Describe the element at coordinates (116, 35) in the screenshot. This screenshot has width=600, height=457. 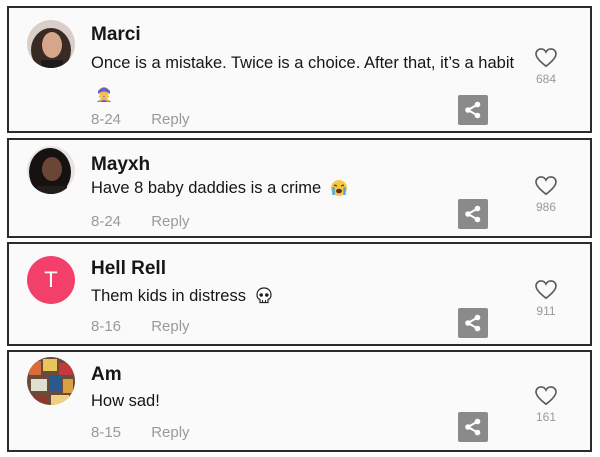
I see `comment-username: Marci` at that location.